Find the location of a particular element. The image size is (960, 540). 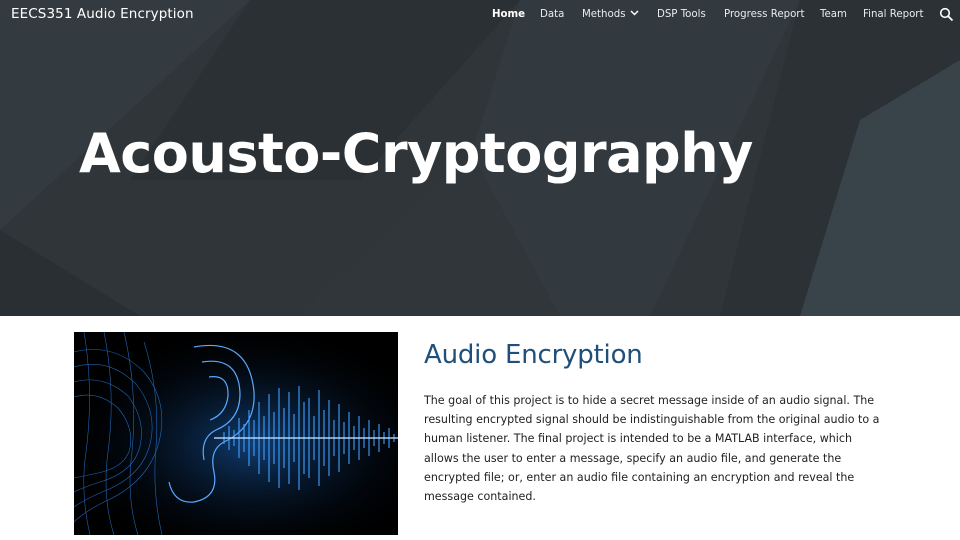

ear-soundwave-image is located at coordinates (236, 433).